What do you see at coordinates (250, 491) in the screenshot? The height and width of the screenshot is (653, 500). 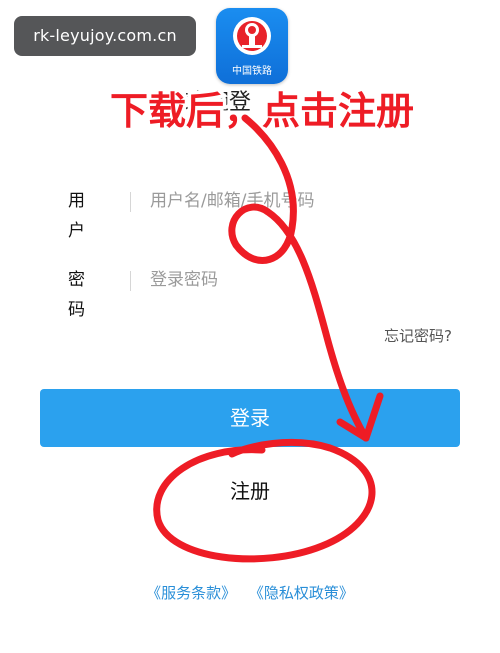 I see `register-link: 注册` at bounding box center [250, 491].